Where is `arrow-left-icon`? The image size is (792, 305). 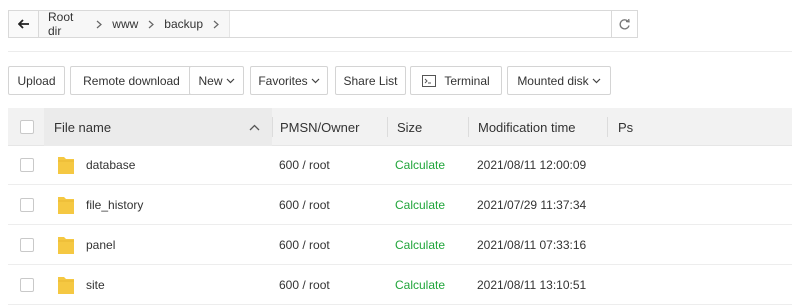
arrow-left-icon is located at coordinates (23, 24).